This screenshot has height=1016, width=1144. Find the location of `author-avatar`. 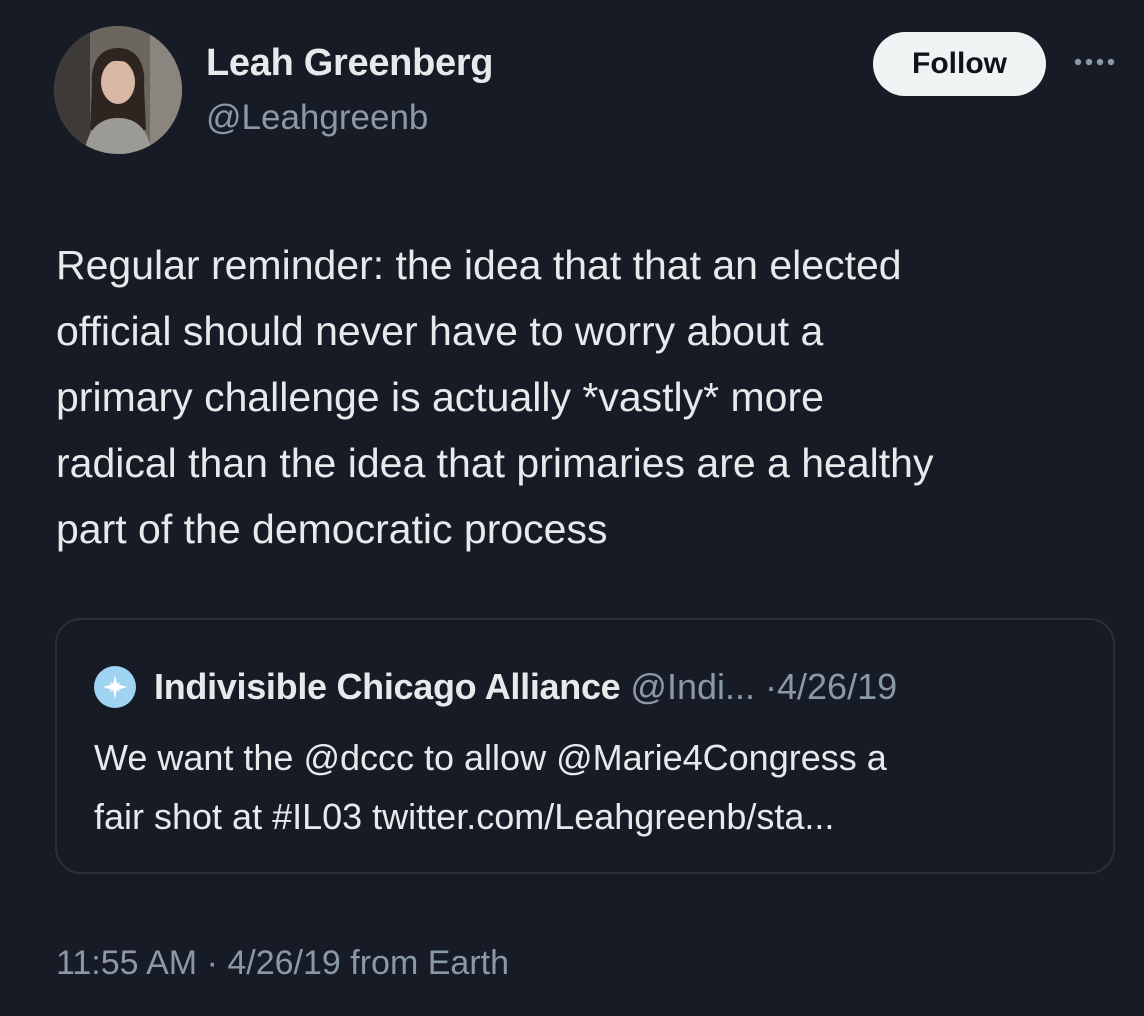

author-avatar is located at coordinates (118, 90).